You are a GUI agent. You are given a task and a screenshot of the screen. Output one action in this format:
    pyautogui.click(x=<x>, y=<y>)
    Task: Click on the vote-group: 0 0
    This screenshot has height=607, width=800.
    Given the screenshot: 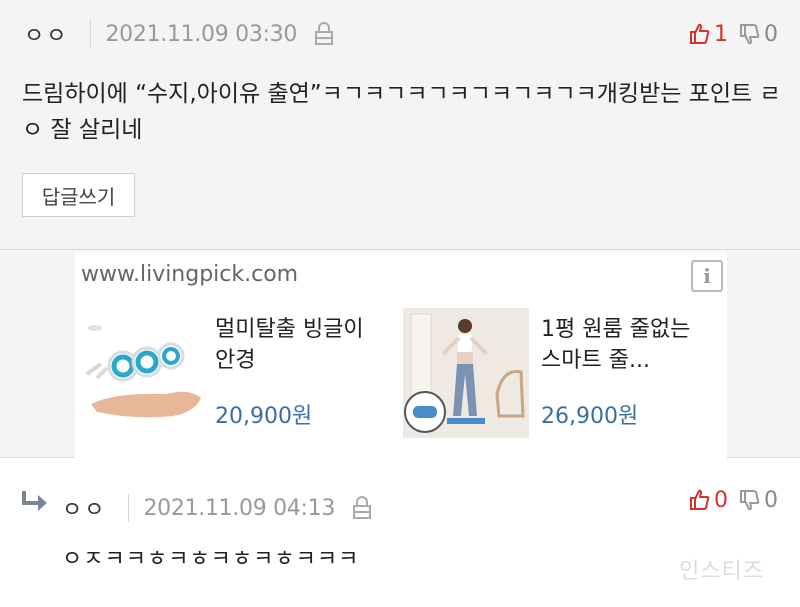 What is the action you would take?
    pyautogui.click(x=728, y=500)
    